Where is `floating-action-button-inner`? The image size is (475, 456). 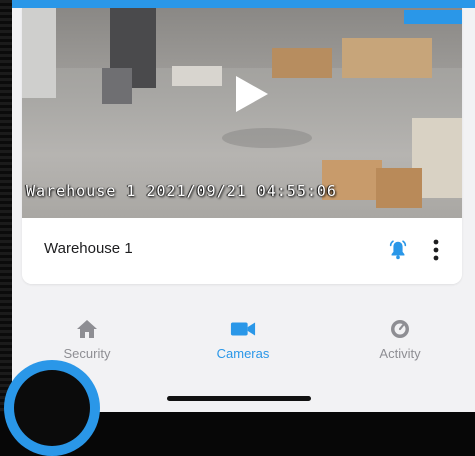 floating-action-button-inner is located at coordinates (52, 408).